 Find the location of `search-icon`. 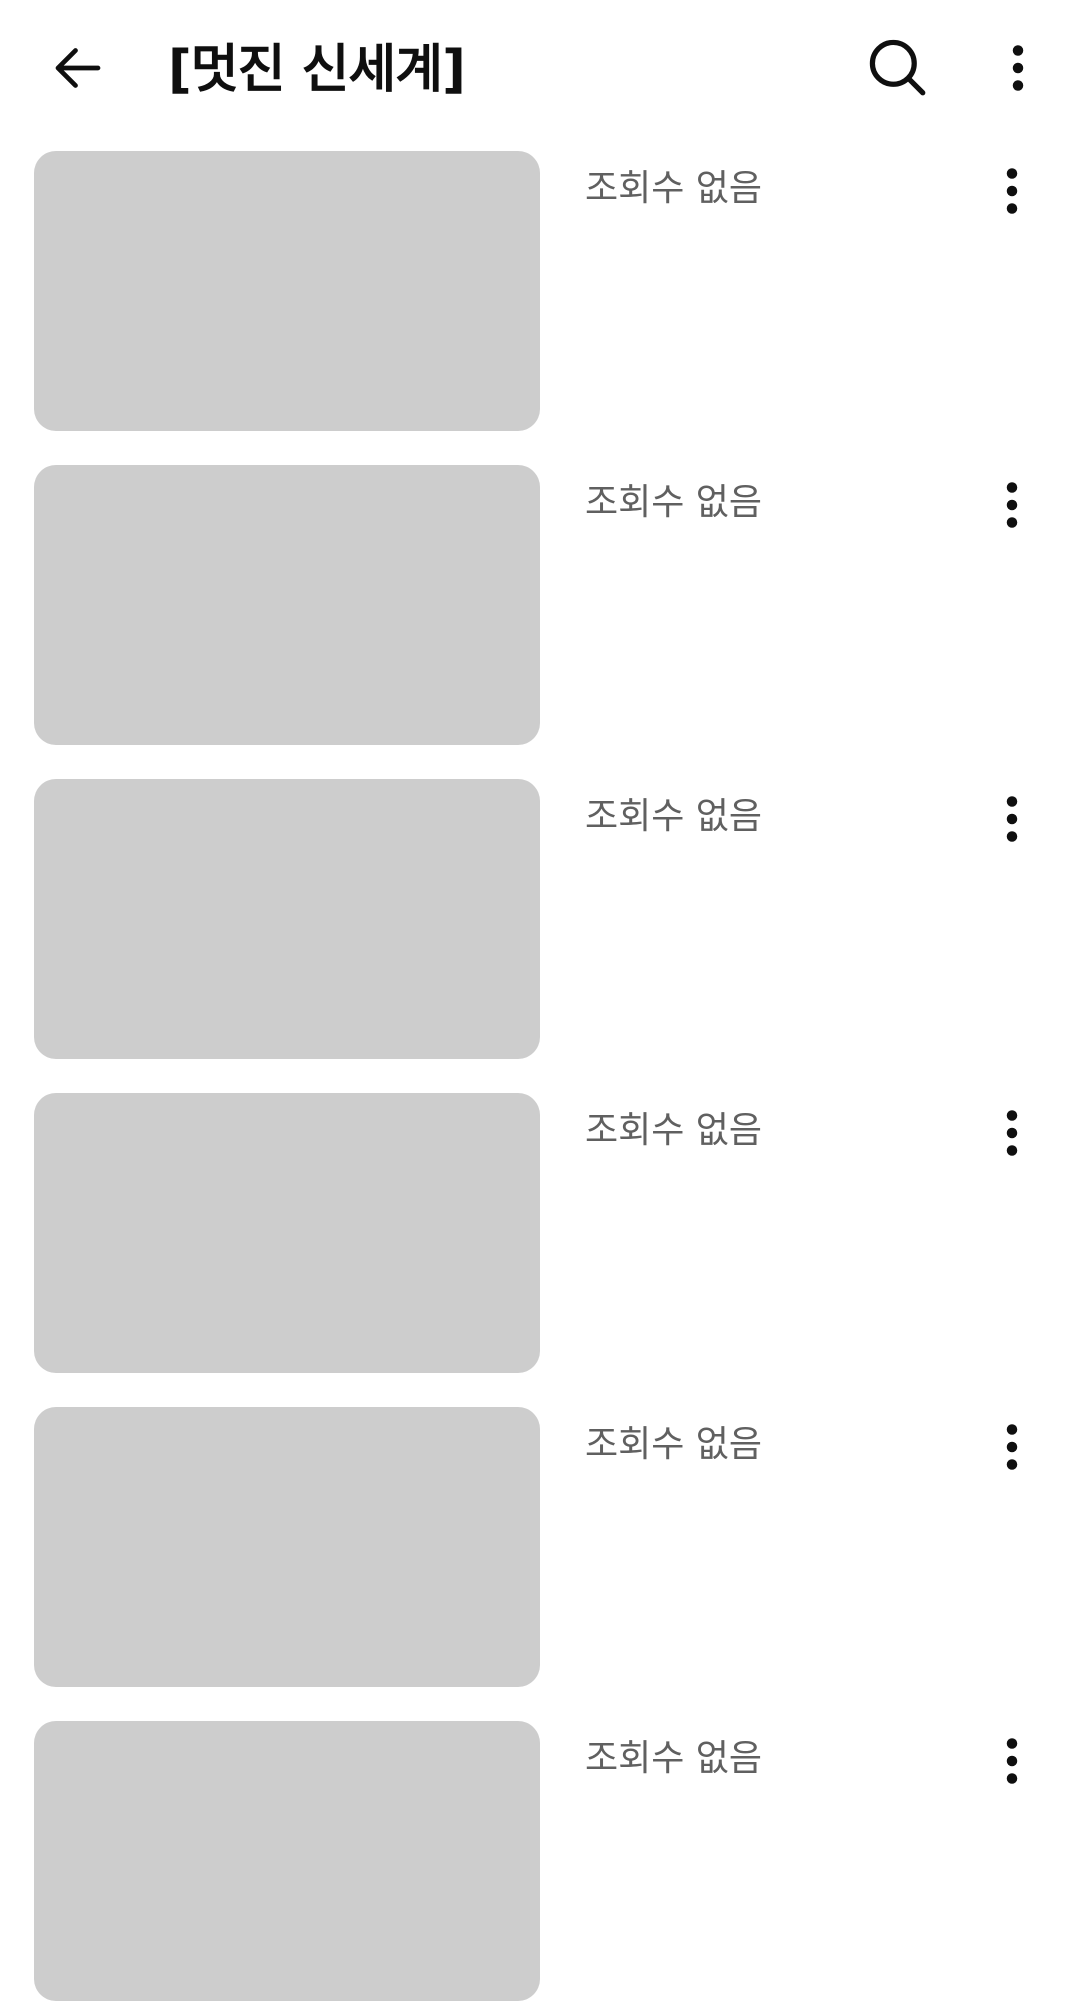

search-icon is located at coordinates (897, 67).